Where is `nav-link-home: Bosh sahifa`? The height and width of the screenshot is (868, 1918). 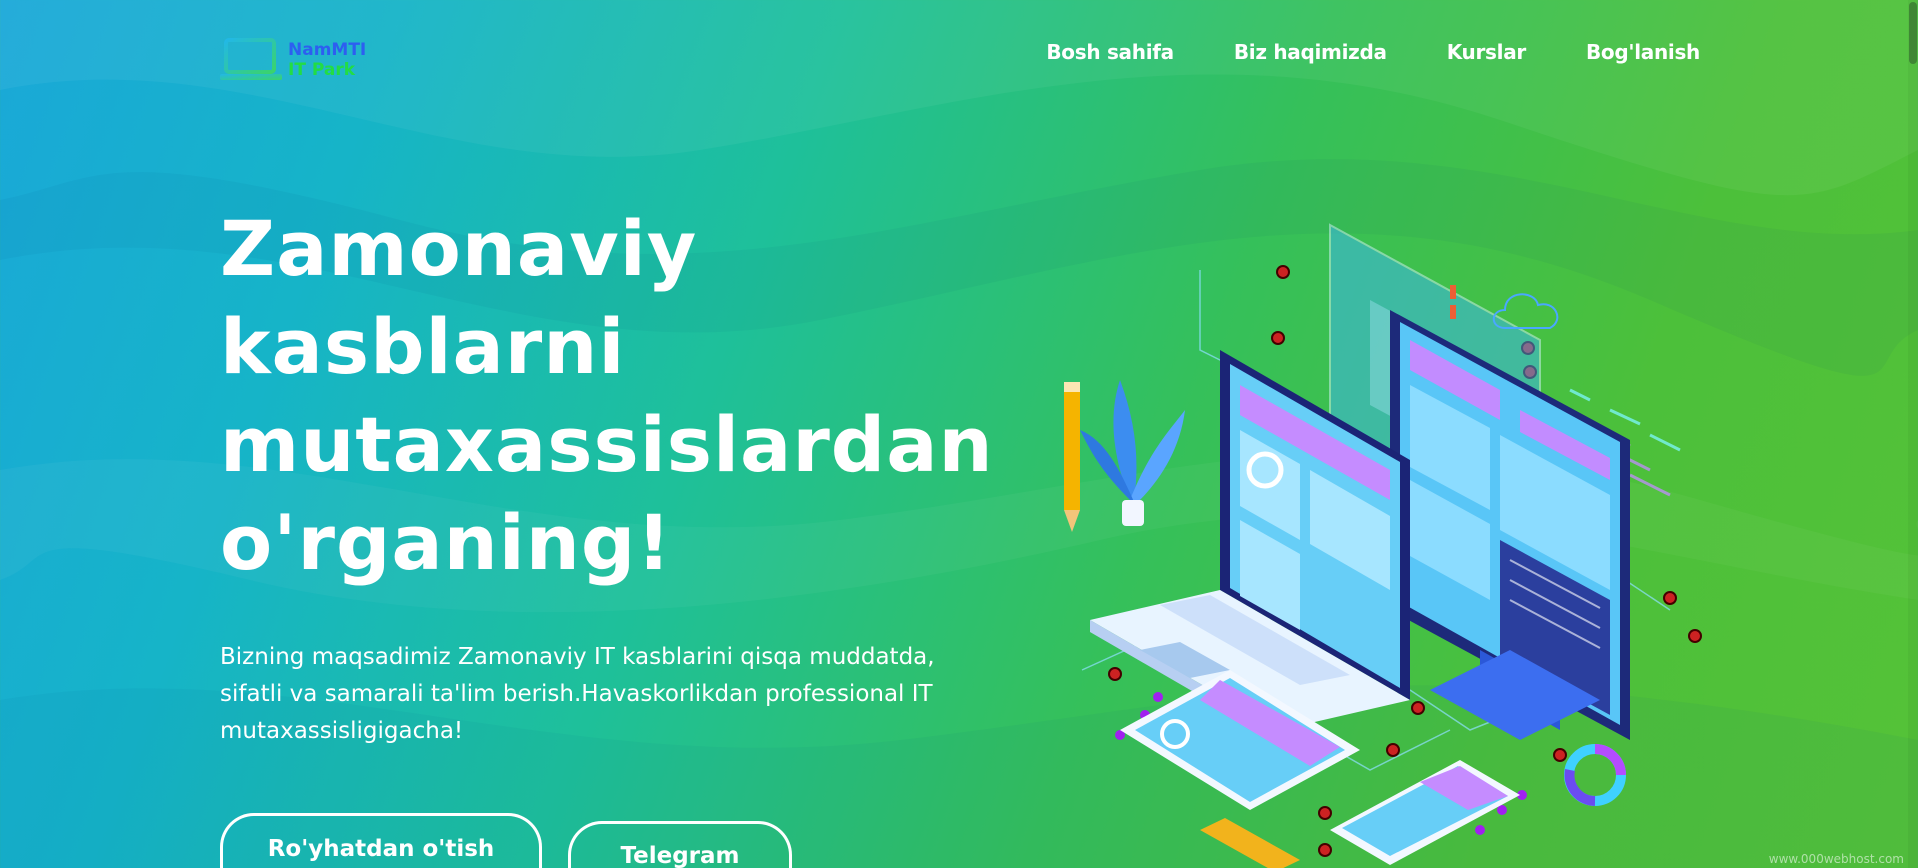
nav-link-home: Bosh sahifa is located at coordinates (1110, 52).